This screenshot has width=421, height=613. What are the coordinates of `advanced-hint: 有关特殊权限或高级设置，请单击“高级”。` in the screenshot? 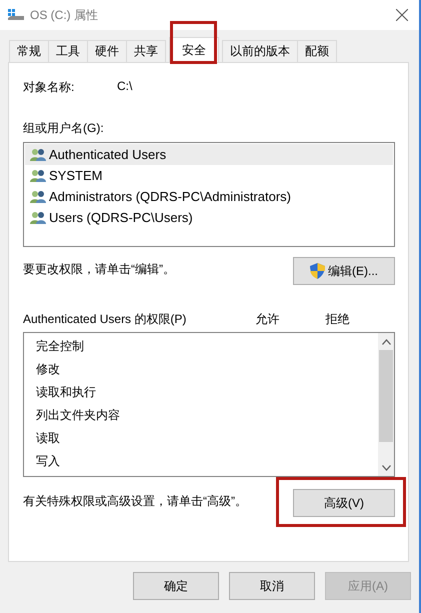 It's located at (135, 501).